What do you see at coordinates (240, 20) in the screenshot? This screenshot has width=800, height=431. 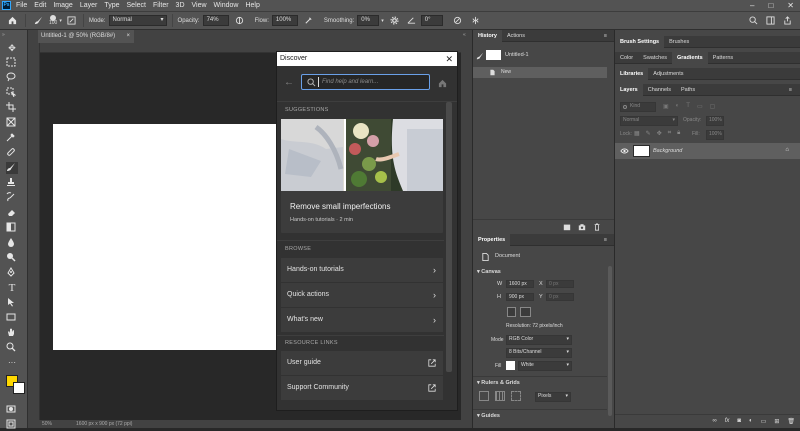 I see `pressure-opacity-icon` at bounding box center [240, 20].